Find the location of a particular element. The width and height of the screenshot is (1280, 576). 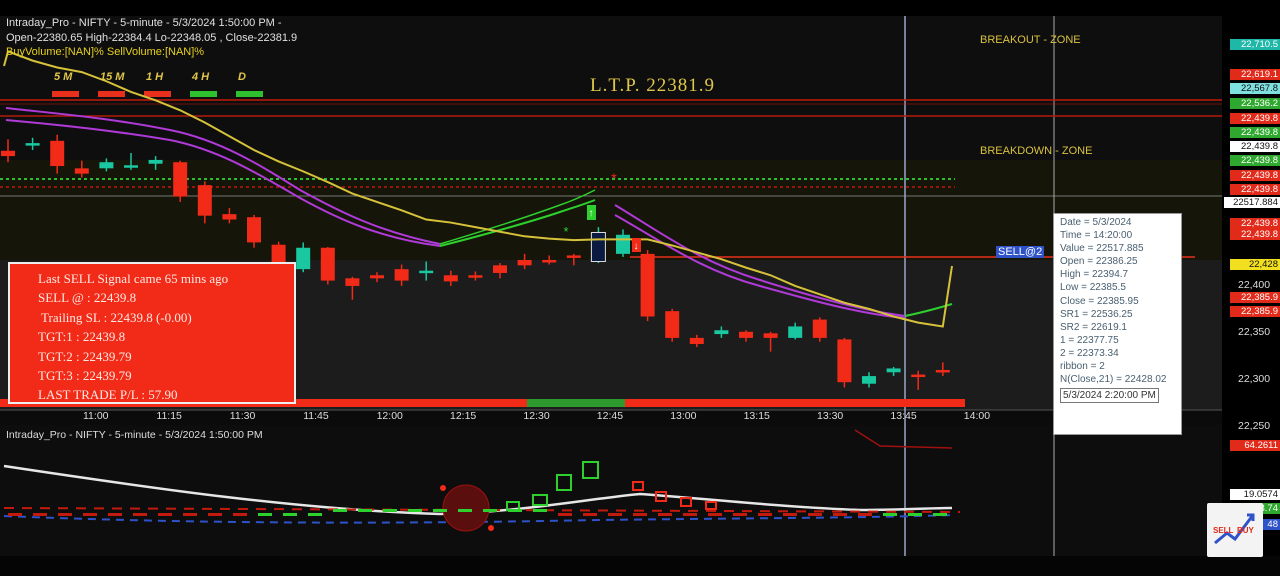

timeframe-label: D is located at coordinates (242, 77).